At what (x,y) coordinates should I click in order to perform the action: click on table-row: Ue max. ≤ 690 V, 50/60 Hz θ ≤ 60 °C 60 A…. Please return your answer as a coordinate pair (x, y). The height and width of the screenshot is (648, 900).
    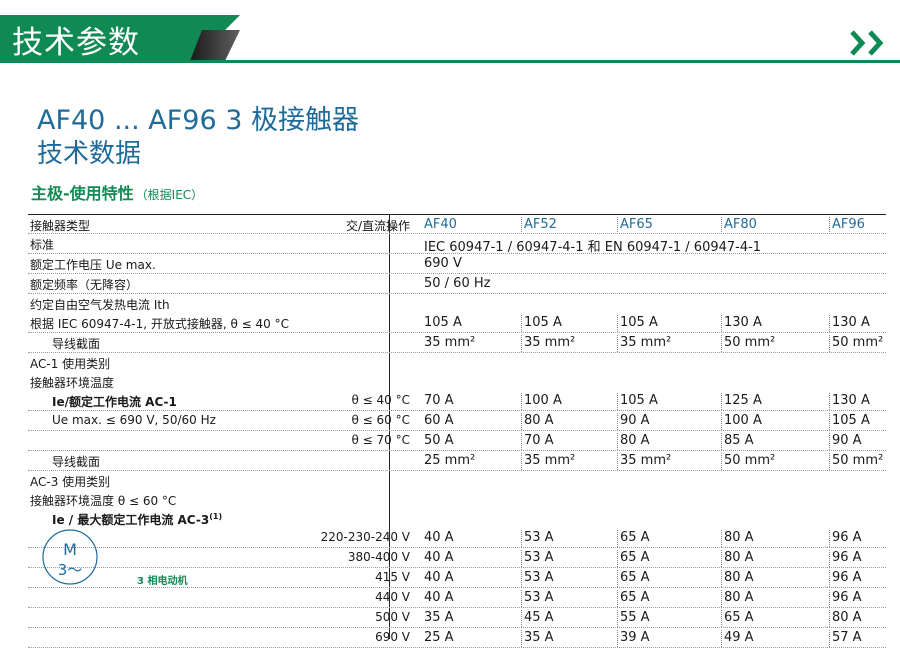
    Looking at the image, I should click on (457, 421).